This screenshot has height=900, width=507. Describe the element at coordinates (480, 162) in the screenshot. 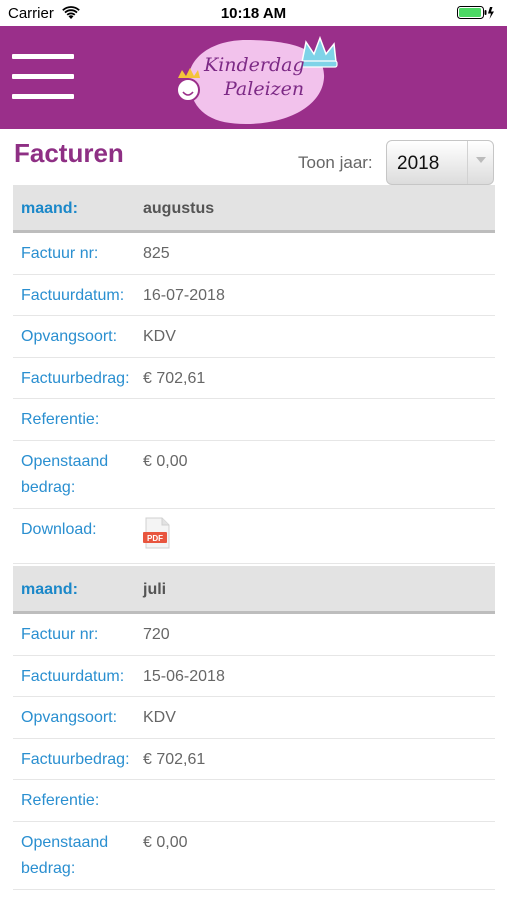

I see `chevron-down-icon` at that location.